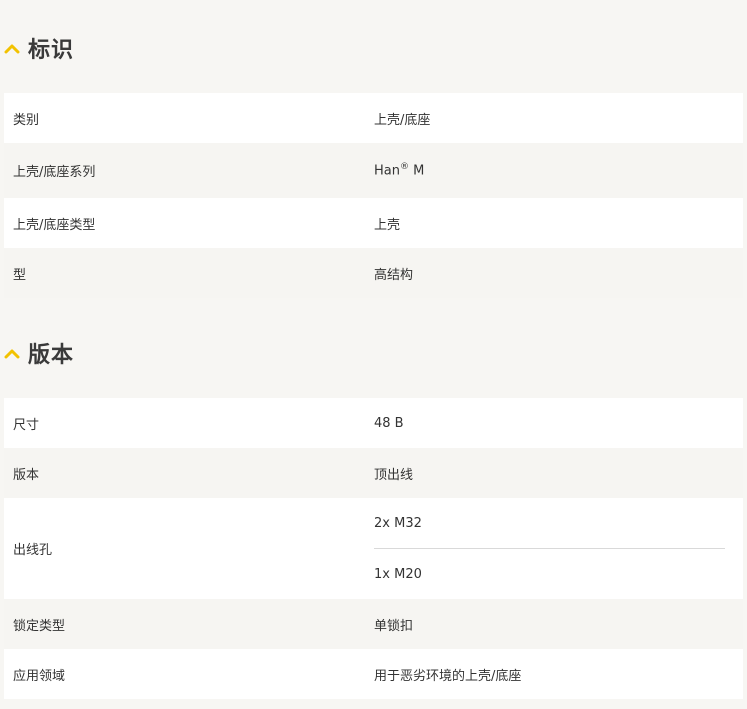  I want to click on table-row: 类别 上壳/底座, so click(373, 118).